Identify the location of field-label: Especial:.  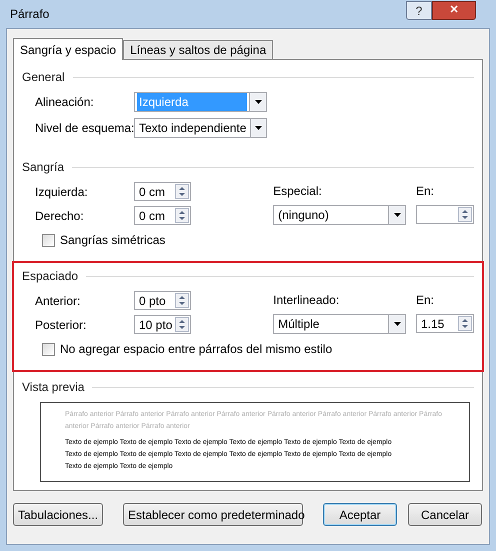
(298, 191).